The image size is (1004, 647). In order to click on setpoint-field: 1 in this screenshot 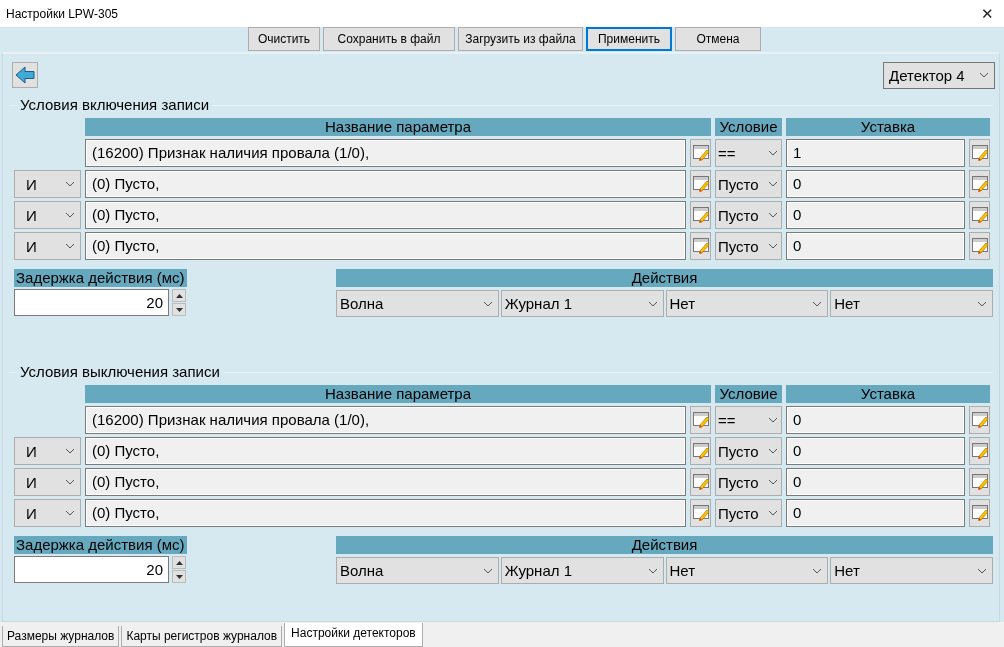, I will do `click(875, 153)`.